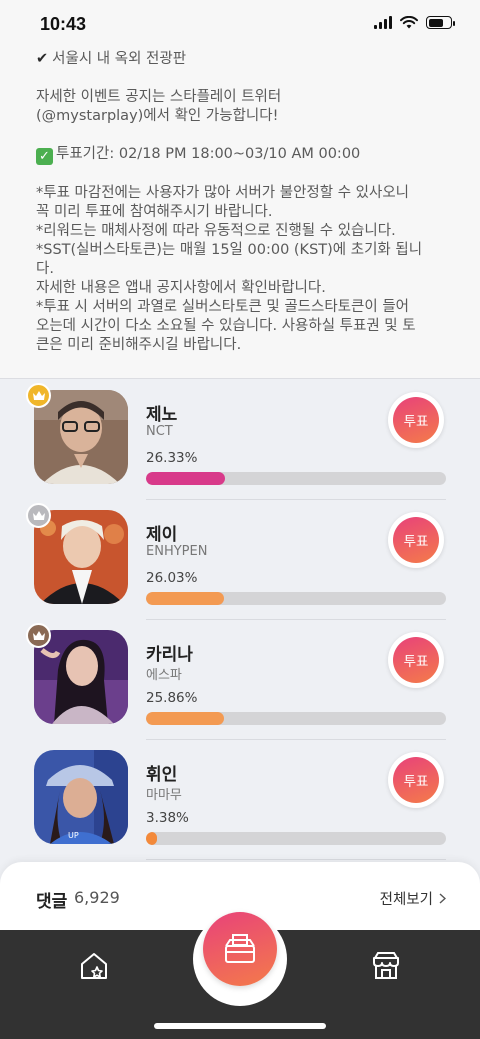 This screenshot has width=480, height=1039. What do you see at coordinates (38, 635) in the screenshot?
I see `bronze-crown-icon` at bounding box center [38, 635].